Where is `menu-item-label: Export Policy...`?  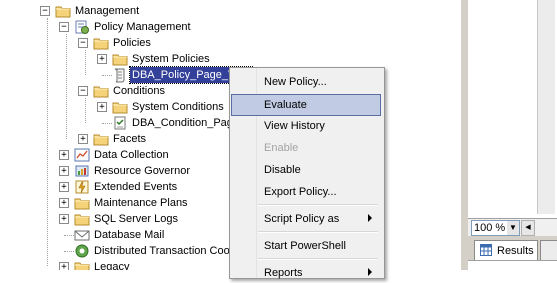
menu-item-label: Export Policy... is located at coordinates (300, 192).